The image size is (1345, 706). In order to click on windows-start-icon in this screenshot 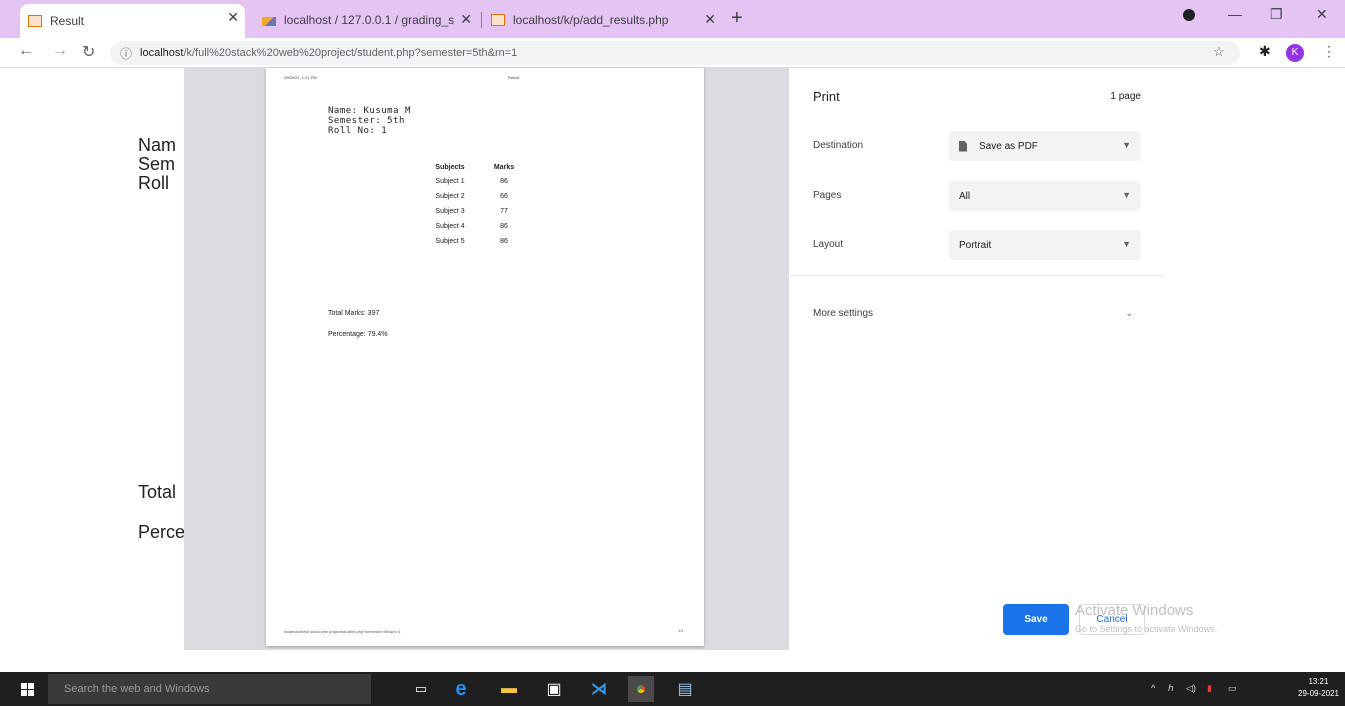, I will do `click(28, 689)`.